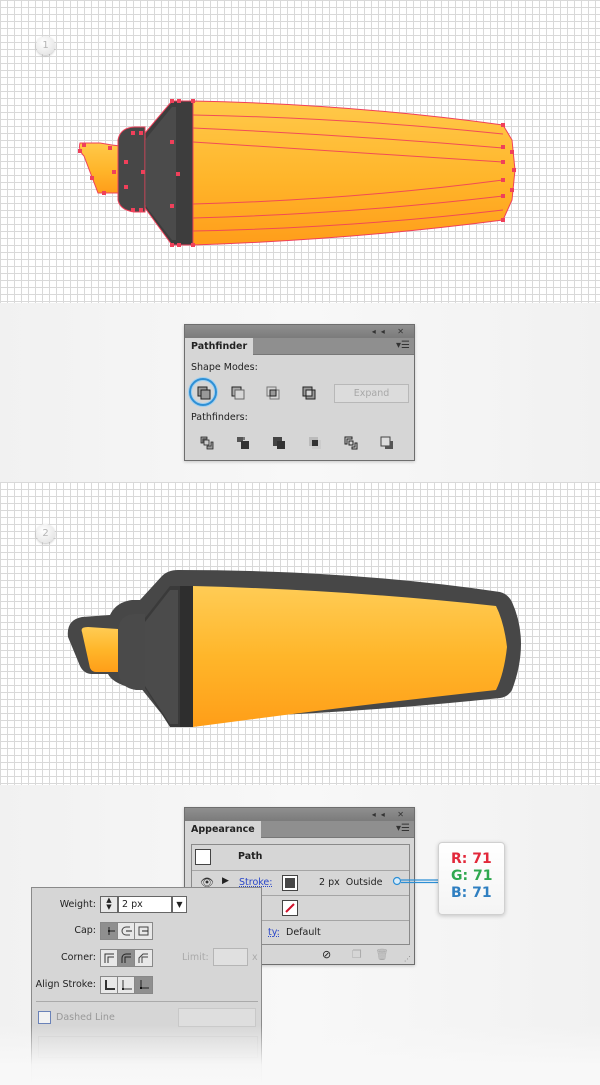 The image size is (600, 1085). Describe the element at coordinates (65, 984) in the screenshot. I see `align-stroke-label: Align Stroke:` at that location.